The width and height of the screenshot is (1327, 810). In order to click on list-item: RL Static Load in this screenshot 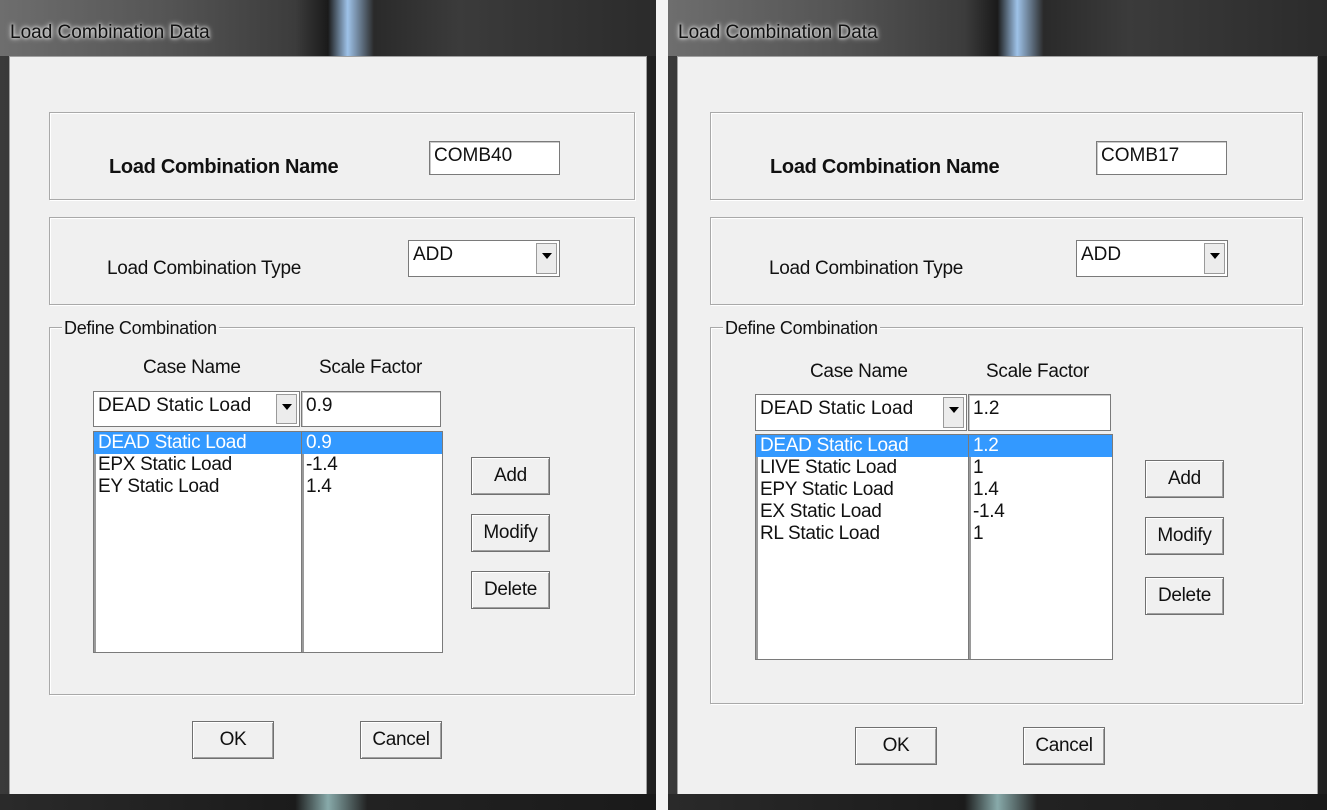, I will do `click(862, 534)`.